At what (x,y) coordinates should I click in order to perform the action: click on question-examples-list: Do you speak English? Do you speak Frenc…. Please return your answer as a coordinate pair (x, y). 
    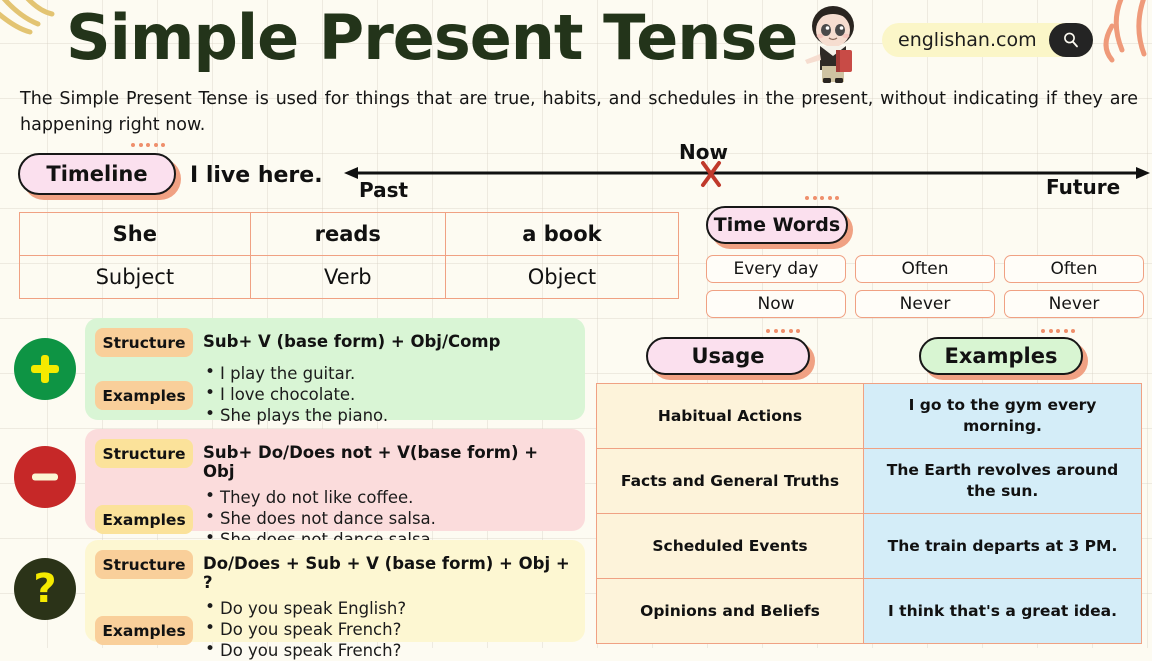
    Looking at the image, I should click on (299, 629).